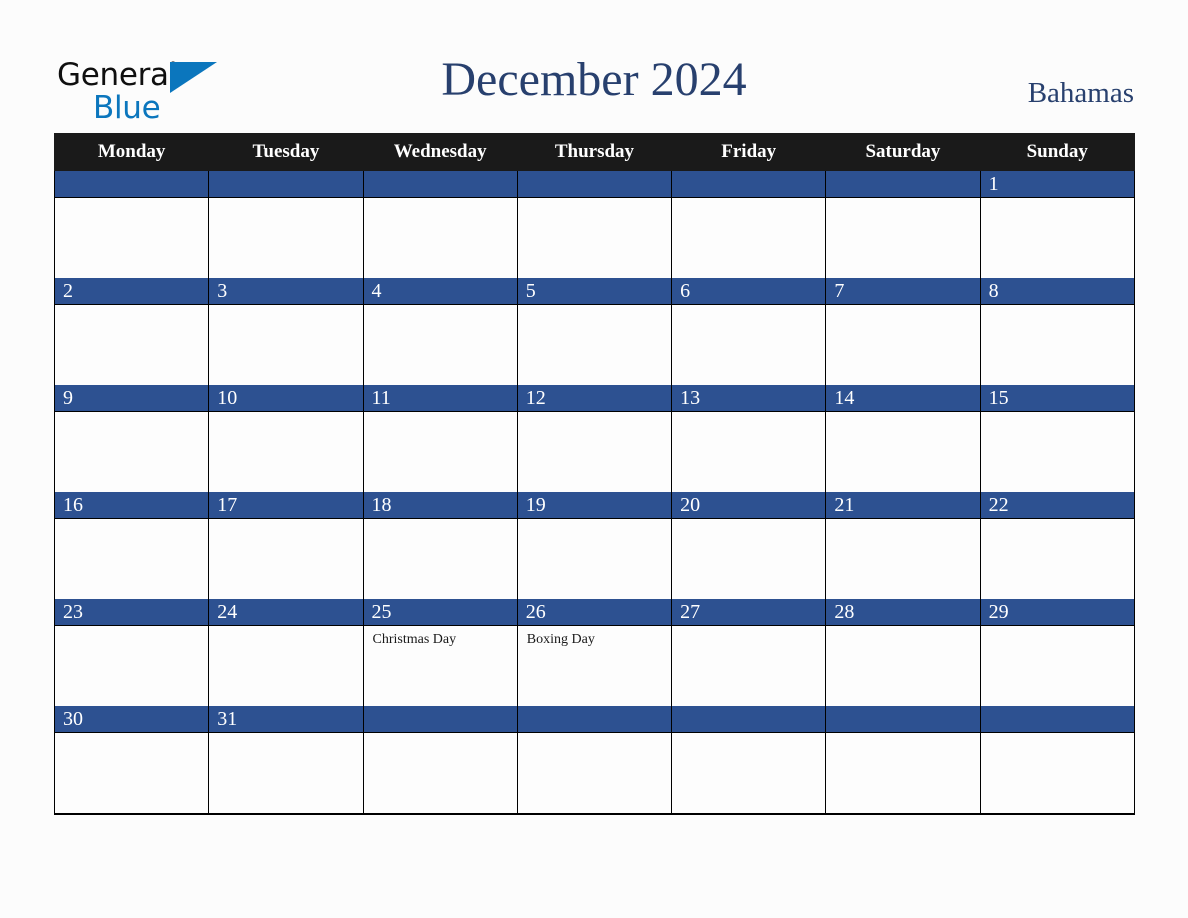 Image resolution: width=1188 pixels, height=918 pixels. I want to click on day-cell-inner: 27, so click(749, 652).